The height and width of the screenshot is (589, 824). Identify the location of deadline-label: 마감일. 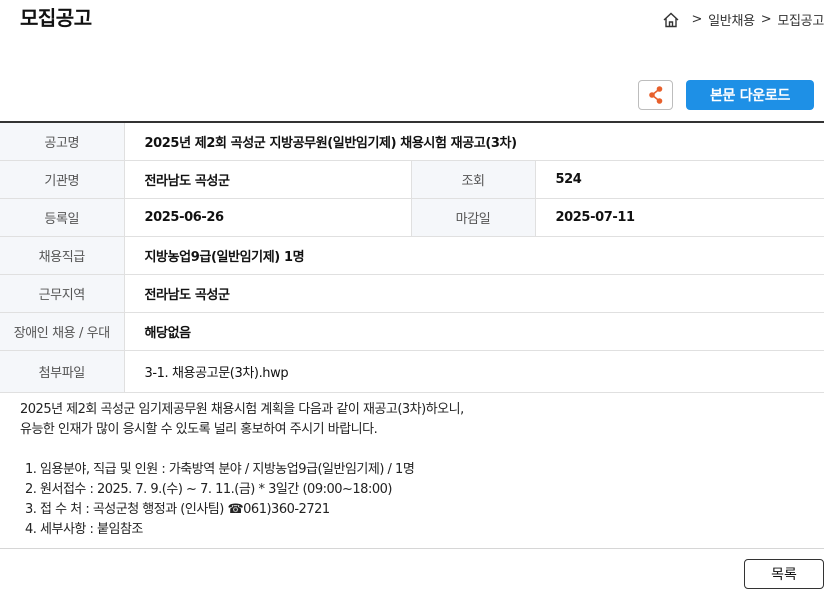
(473, 217).